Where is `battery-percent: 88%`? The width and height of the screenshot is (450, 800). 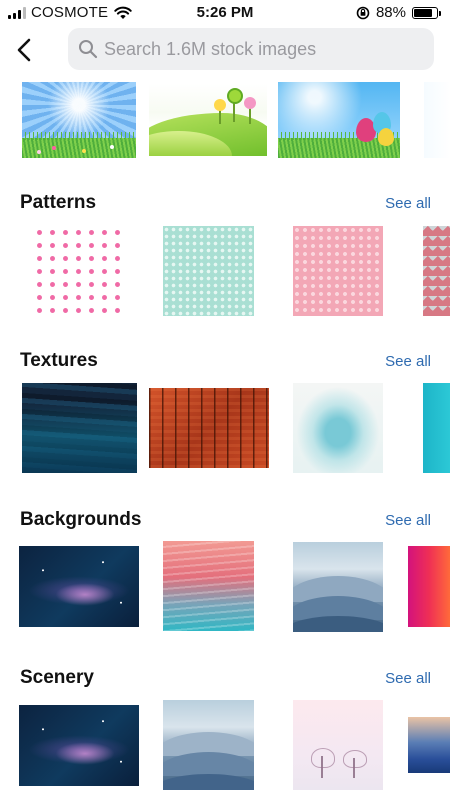 battery-percent: 88% is located at coordinates (390, 12).